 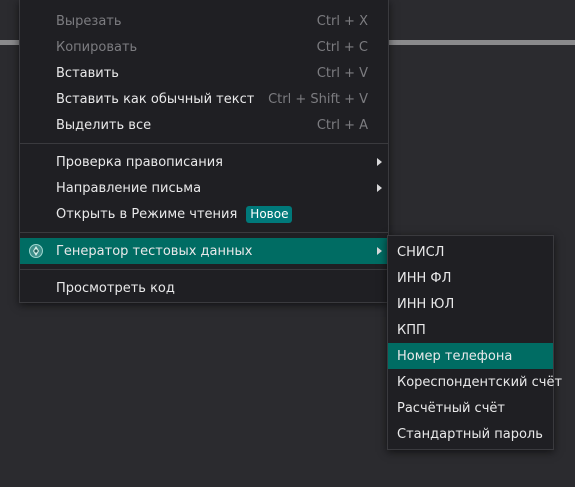 I want to click on menu-item-shortcut: Ctrl + Shift + V, so click(x=318, y=99).